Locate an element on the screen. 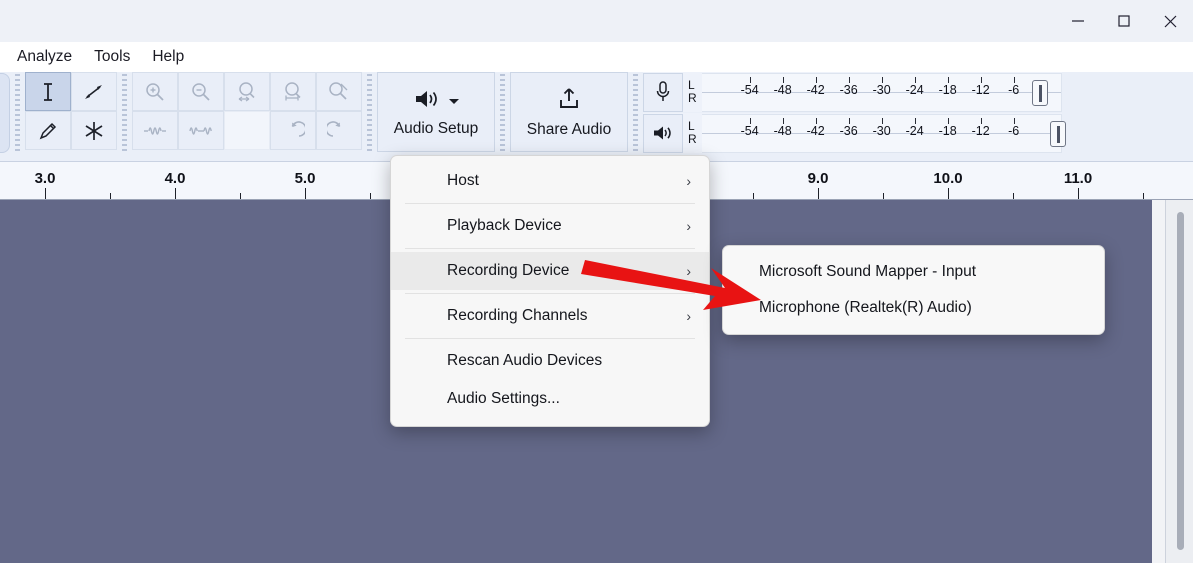 This screenshot has width=1193, height=563. redo-icon is located at coordinates (339, 130).